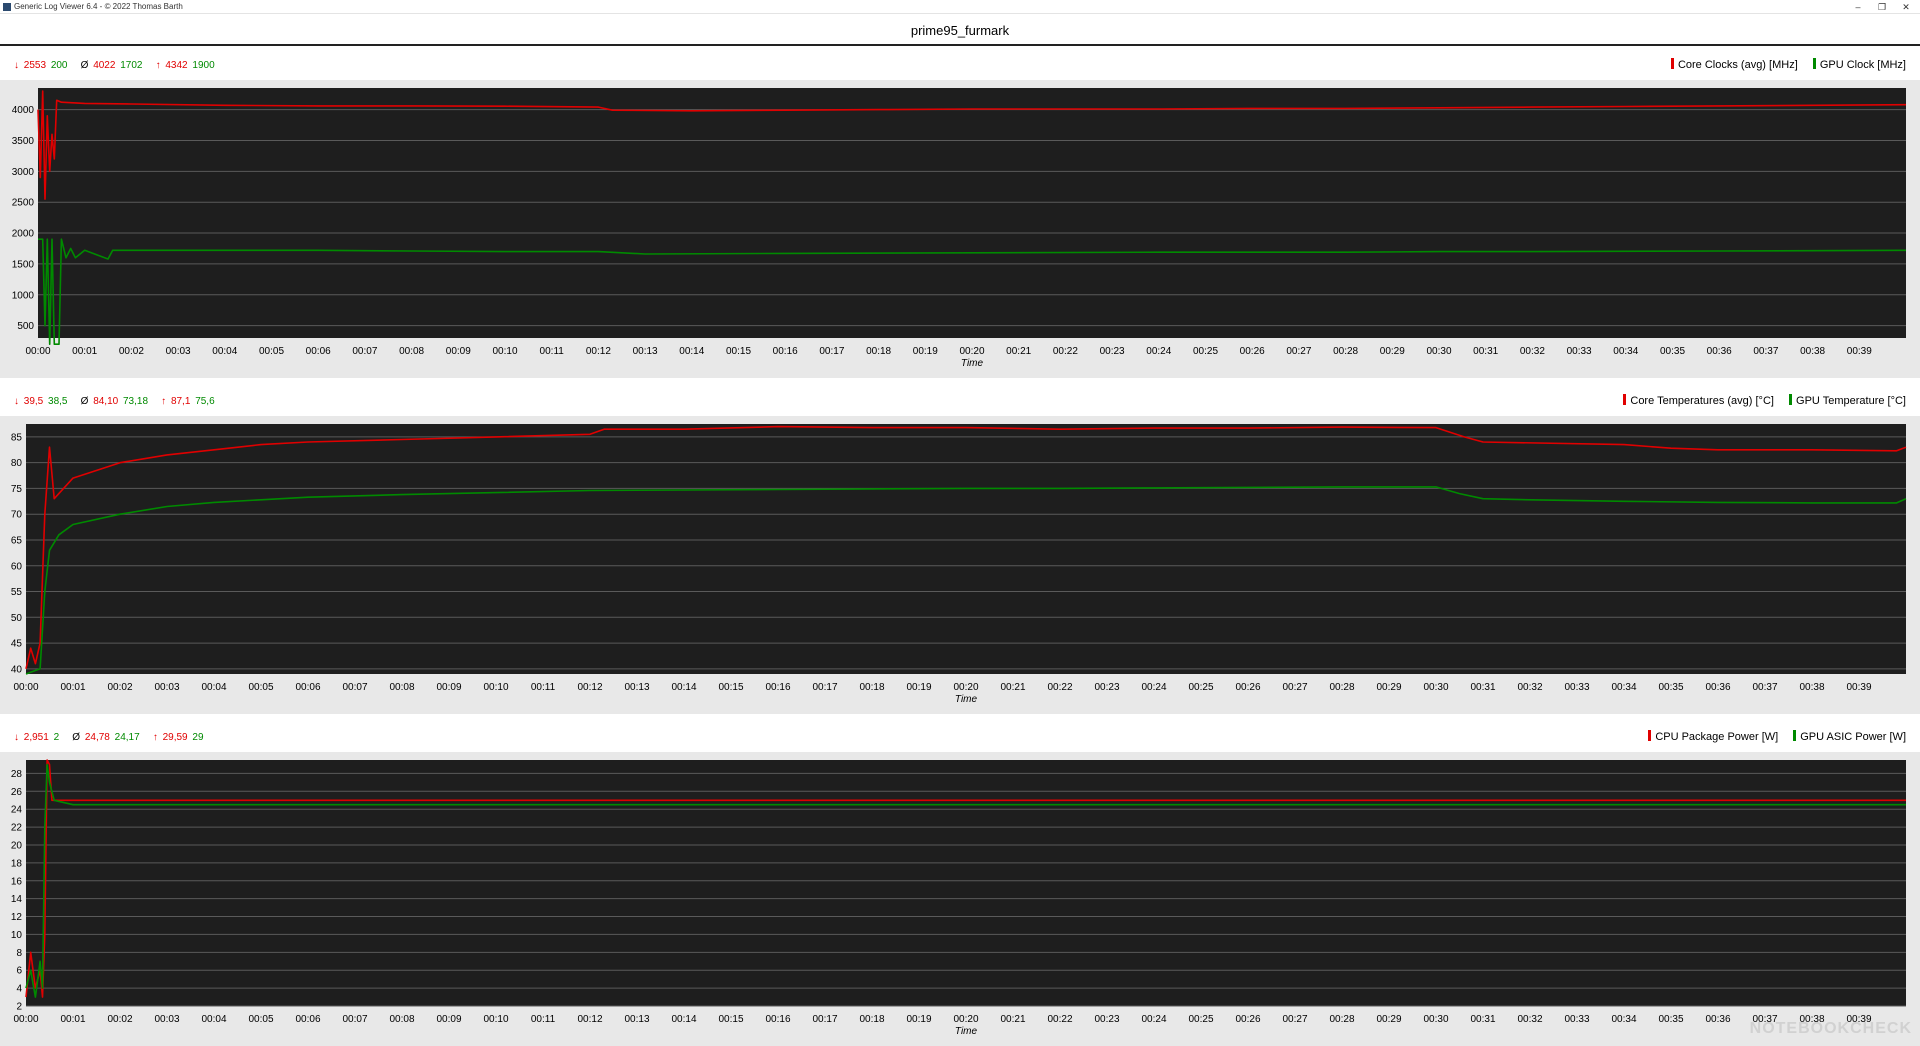  What do you see at coordinates (260, 1019) in the screenshot?
I see `x-tick-label: 00:05` at bounding box center [260, 1019].